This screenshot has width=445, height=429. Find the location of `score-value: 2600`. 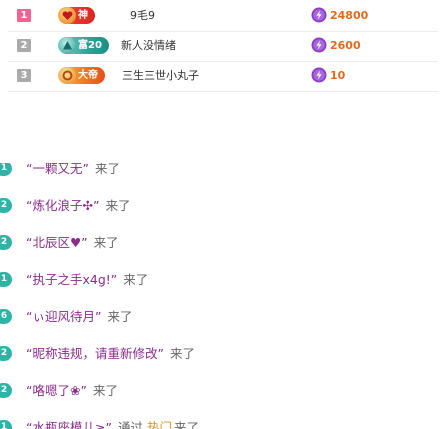

score-value: 2600 is located at coordinates (345, 45).